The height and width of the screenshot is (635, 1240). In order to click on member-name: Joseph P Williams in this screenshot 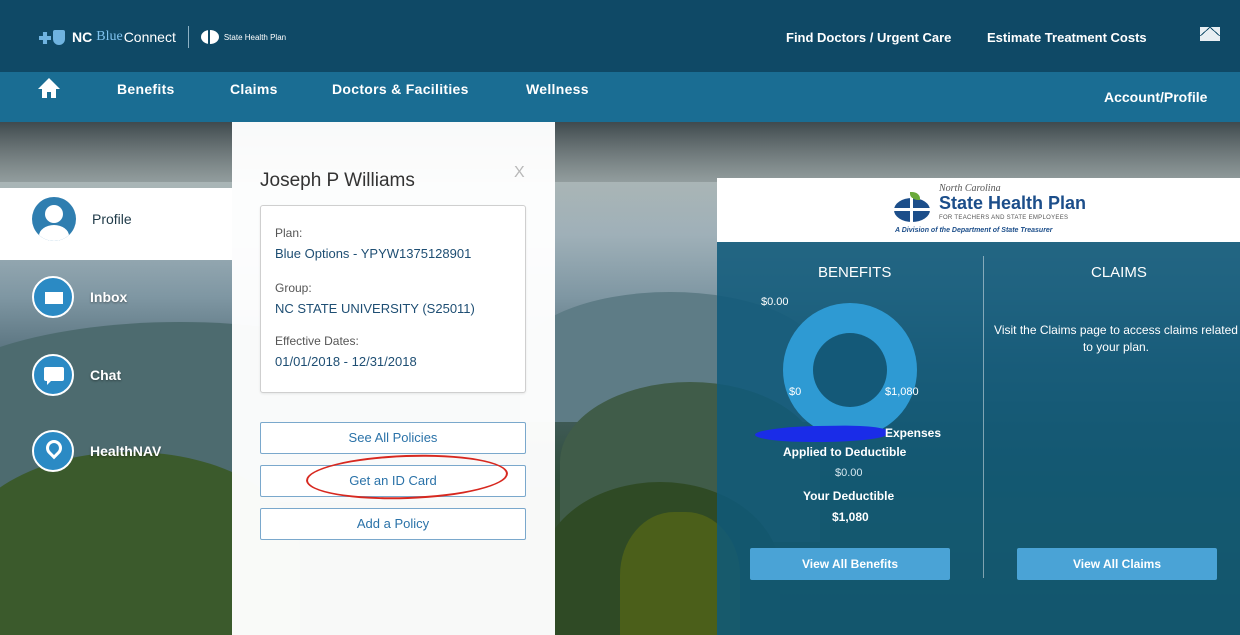, I will do `click(337, 180)`.